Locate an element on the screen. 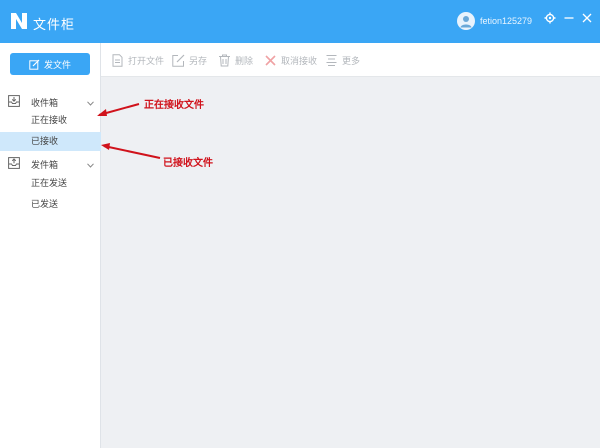  edit-icon is located at coordinates (178, 60).